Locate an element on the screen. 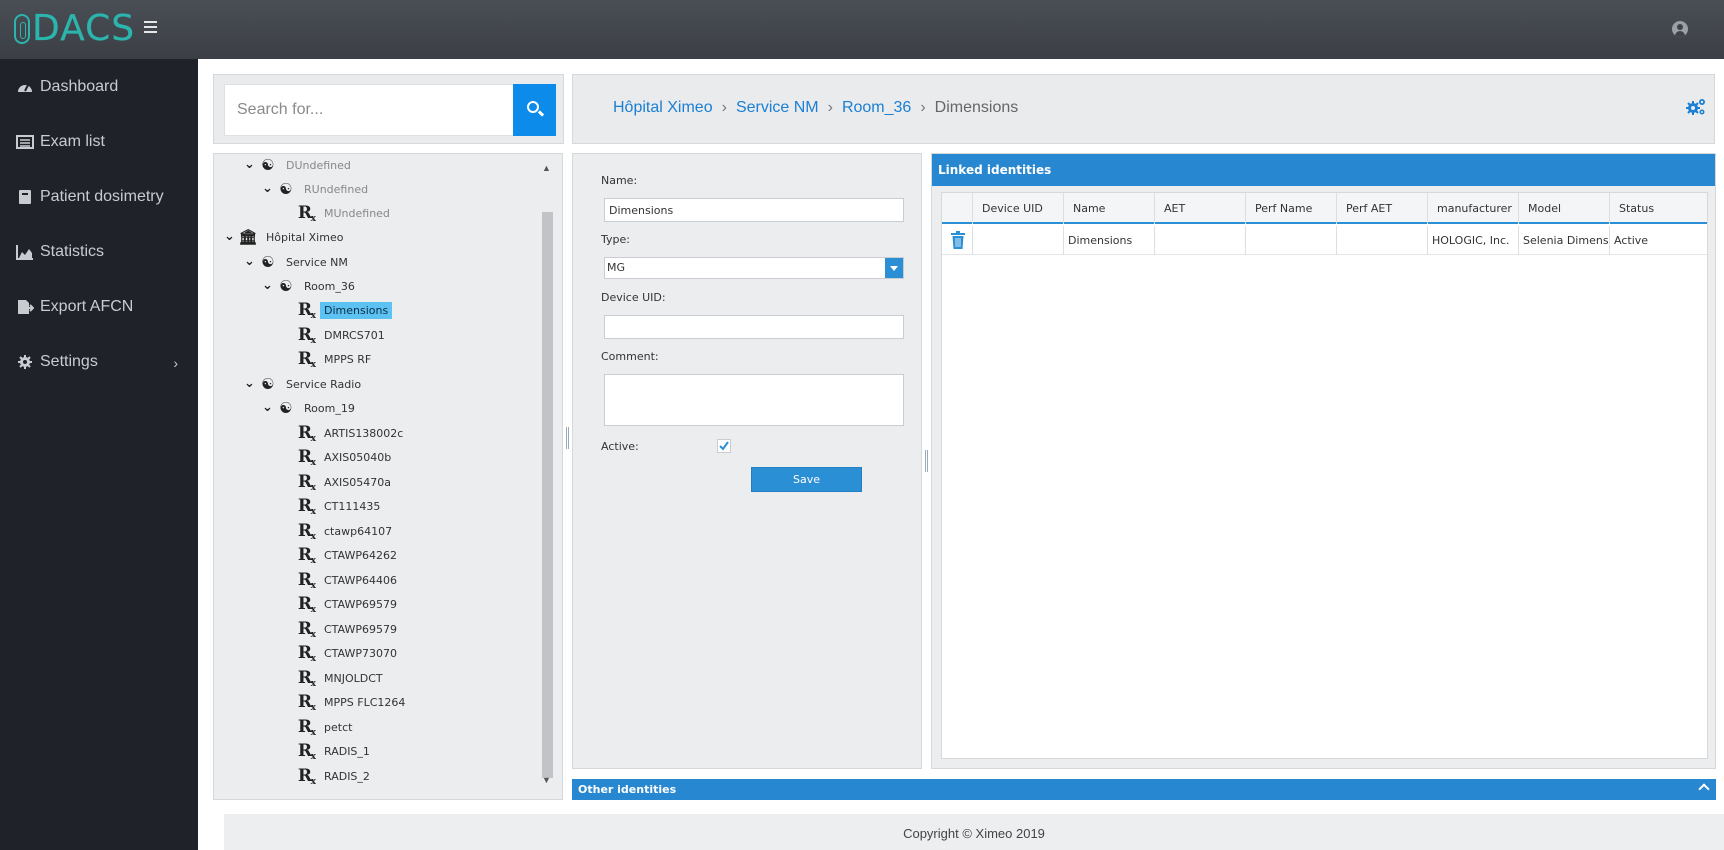 The image size is (1724, 850). tree-node-device: Rx petct is located at coordinates (326, 727).